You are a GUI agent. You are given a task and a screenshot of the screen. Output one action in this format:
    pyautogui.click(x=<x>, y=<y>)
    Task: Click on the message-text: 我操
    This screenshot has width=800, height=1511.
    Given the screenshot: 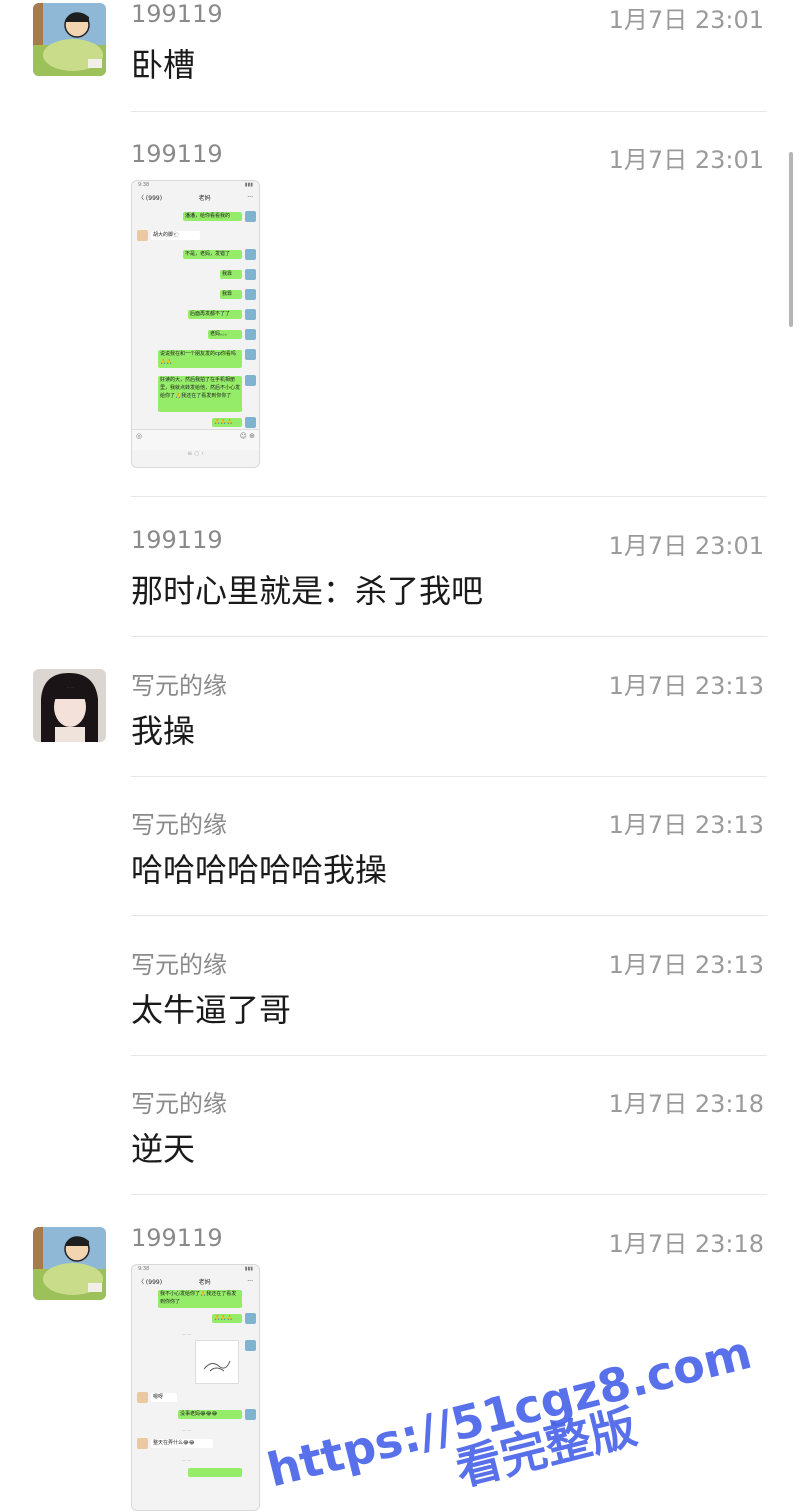 What is the action you would take?
    pyautogui.click(x=163, y=729)
    